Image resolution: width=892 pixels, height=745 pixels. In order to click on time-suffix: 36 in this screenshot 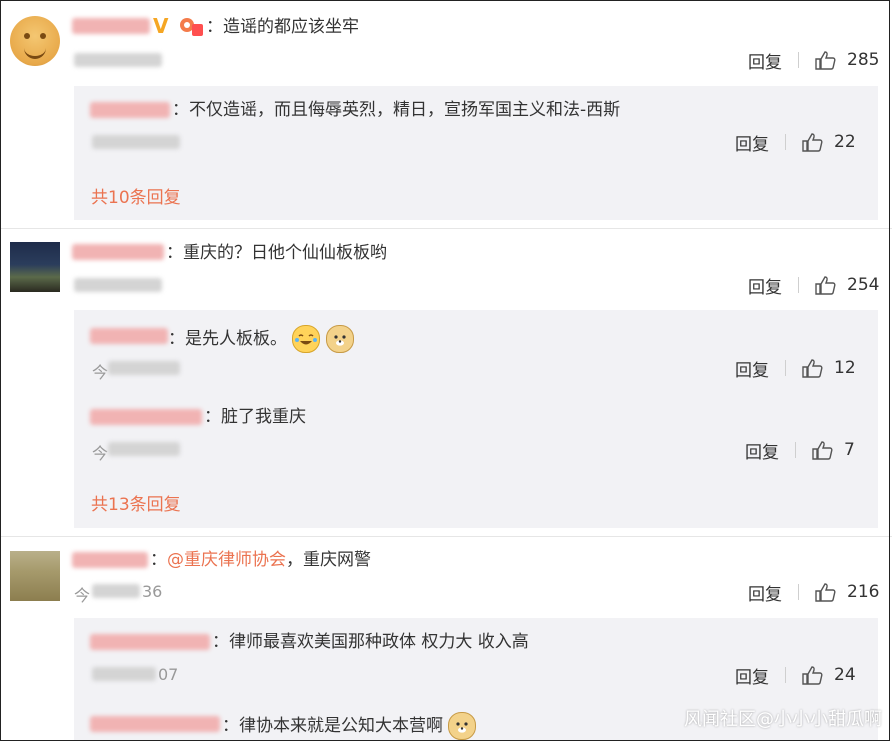, I will do `click(152, 591)`.